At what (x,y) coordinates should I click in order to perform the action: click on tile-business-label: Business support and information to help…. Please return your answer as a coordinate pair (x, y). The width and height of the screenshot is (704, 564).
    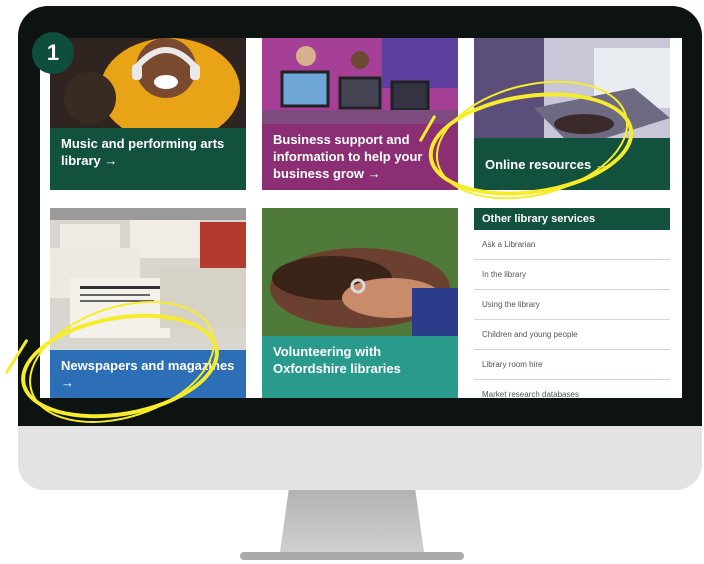
    Looking at the image, I should click on (348, 156).